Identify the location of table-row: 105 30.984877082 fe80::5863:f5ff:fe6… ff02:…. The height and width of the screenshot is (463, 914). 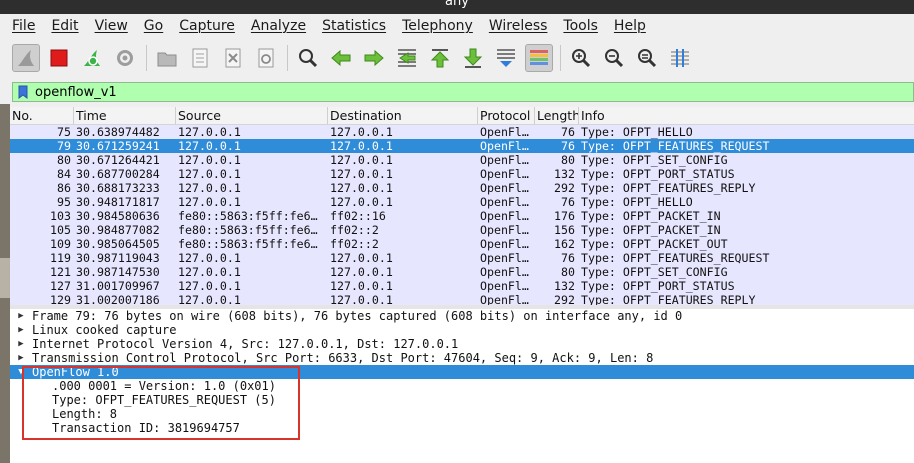
(462, 230).